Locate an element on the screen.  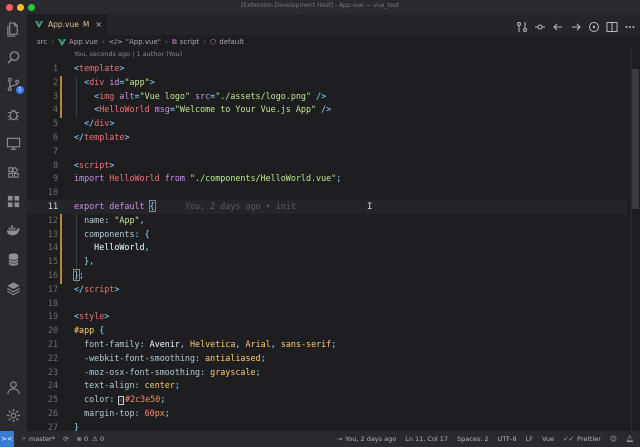
code-line: 5 </div> is located at coordinates (327, 124).